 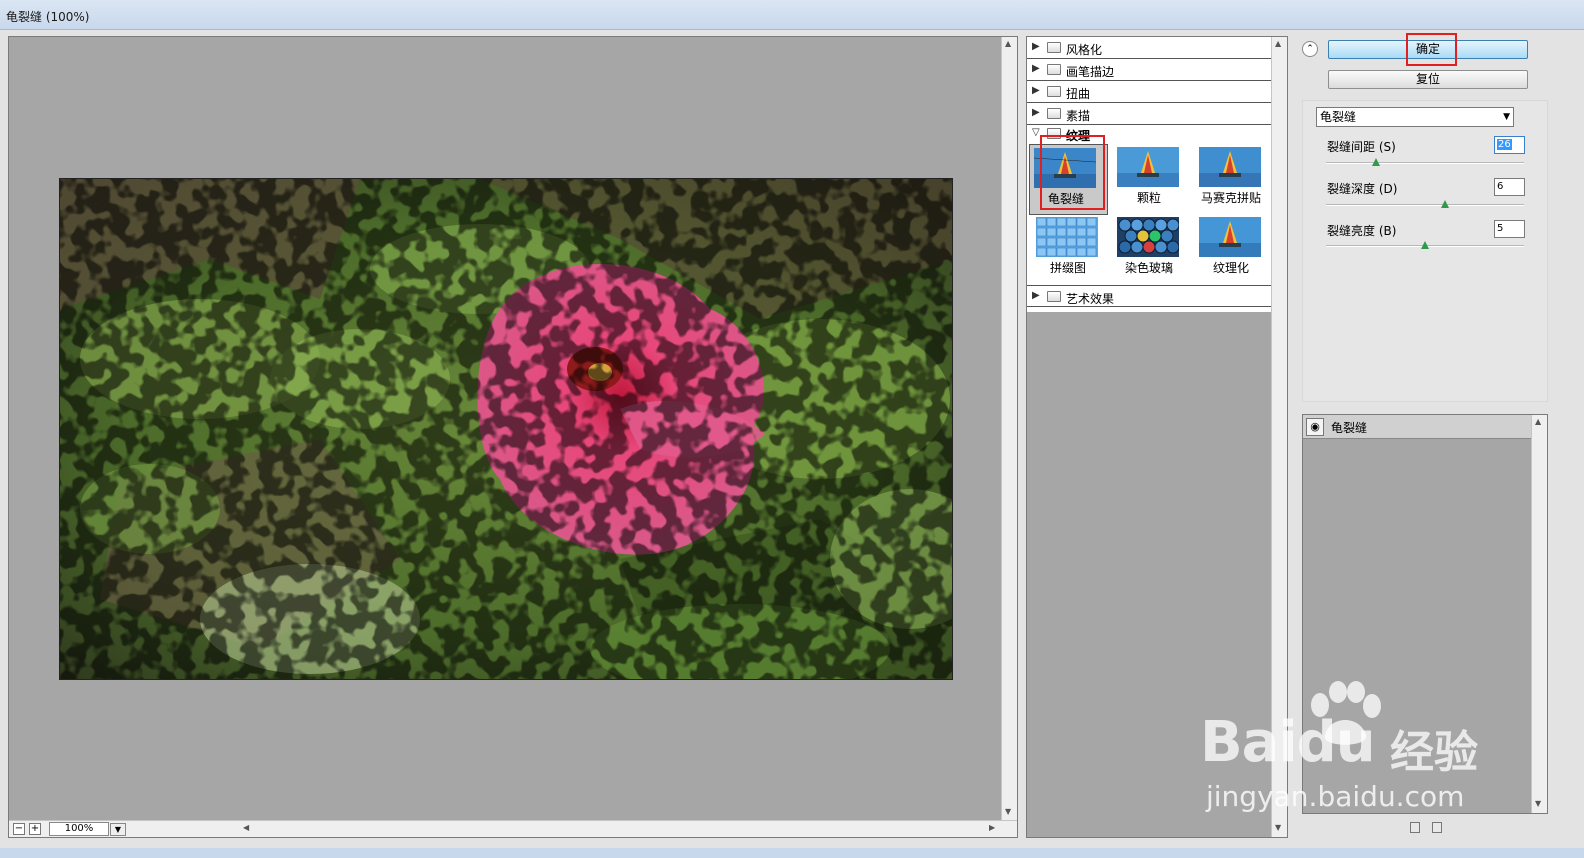 What do you see at coordinates (1415, 117) in the screenshot?
I see `filter-select: 龟裂缝 ▼` at bounding box center [1415, 117].